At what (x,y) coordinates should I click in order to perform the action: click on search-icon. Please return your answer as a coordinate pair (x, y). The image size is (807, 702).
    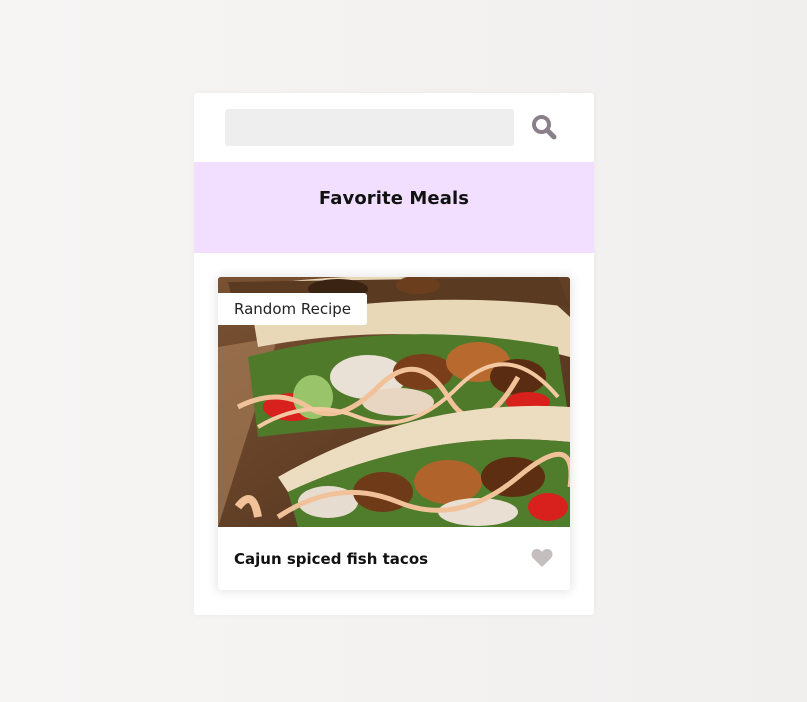
    Looking at the image, I should click on (544, 126).